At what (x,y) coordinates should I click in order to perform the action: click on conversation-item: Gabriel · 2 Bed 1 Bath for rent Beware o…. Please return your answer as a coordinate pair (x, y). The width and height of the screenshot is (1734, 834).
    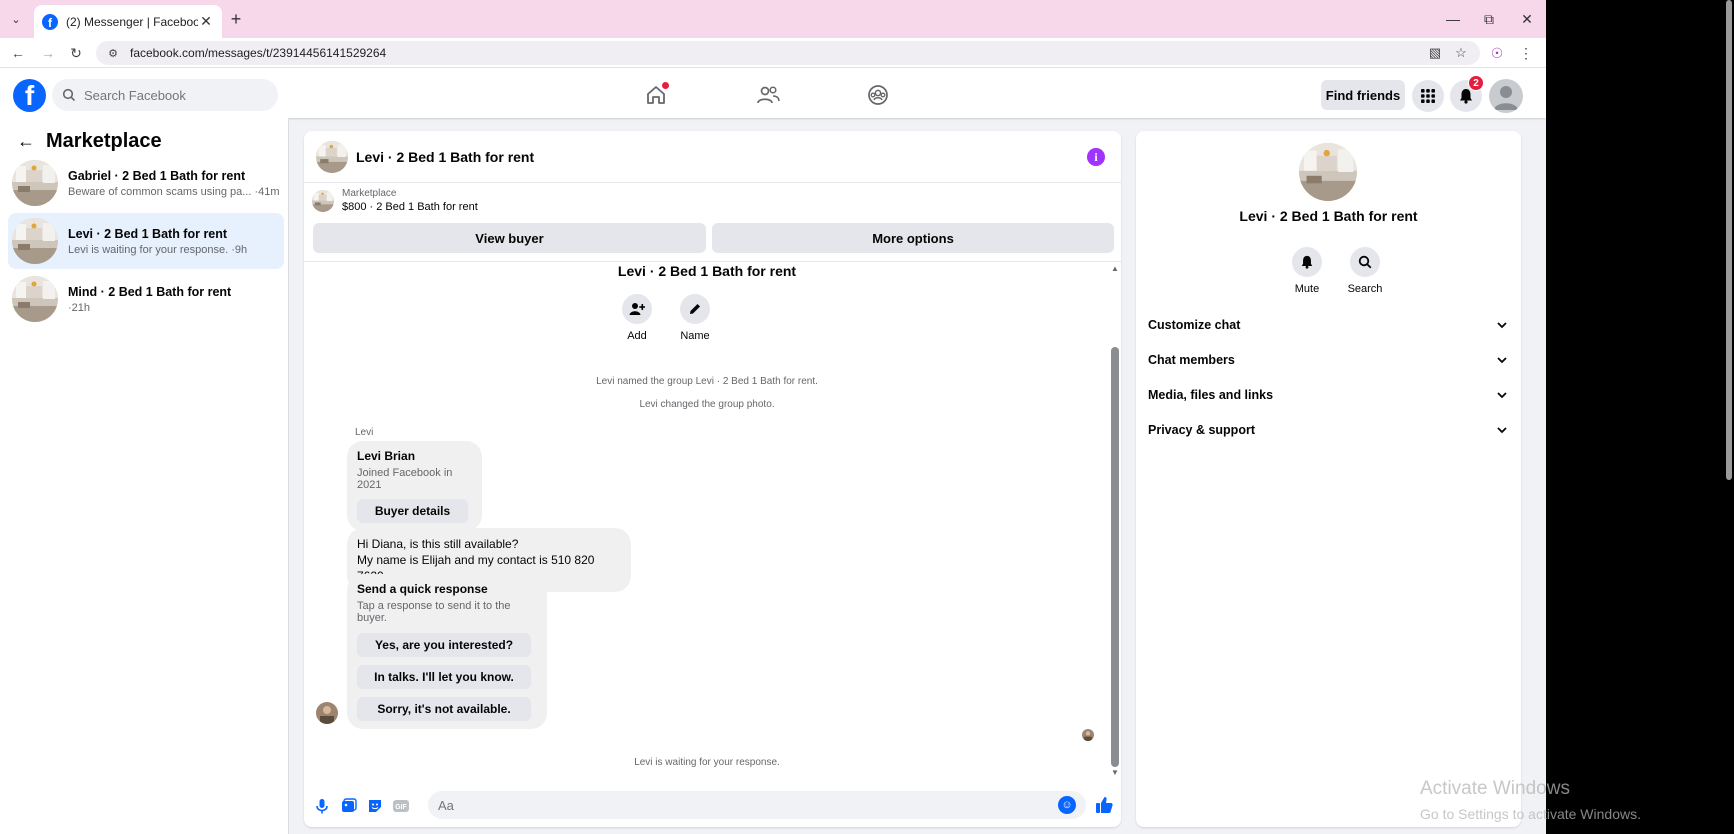
    Looking at the image, I should click on (146, 183).